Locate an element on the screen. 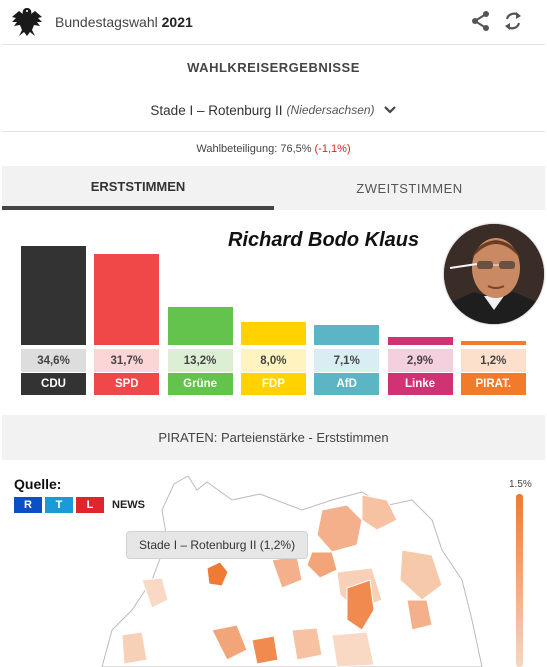 The width and height of the screenshot is (547, 667). district-selector: Stade I – Rotenburg II (Niedersachsen) is located at coordinates (273, 110).